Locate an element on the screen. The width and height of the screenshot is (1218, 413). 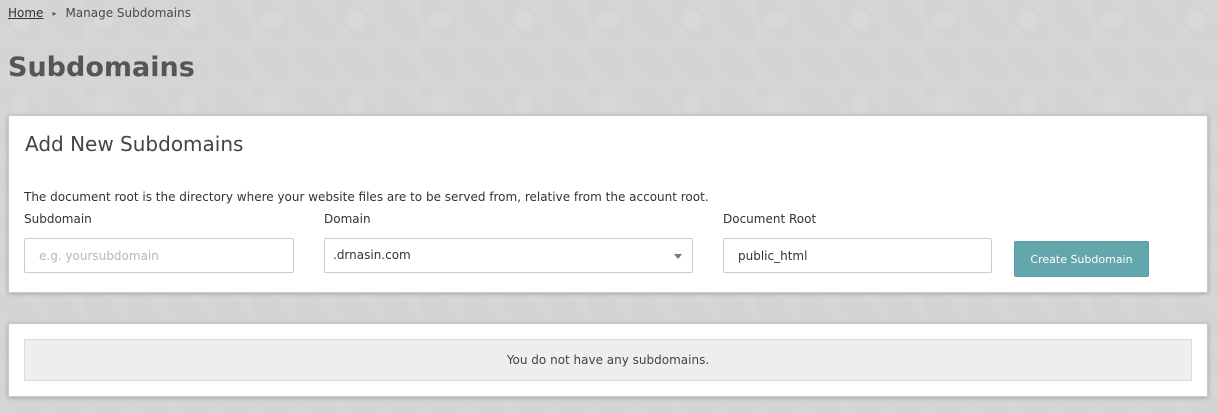
create-subdomain-button: Create Subdomain is located at coordinates (1081, 259).